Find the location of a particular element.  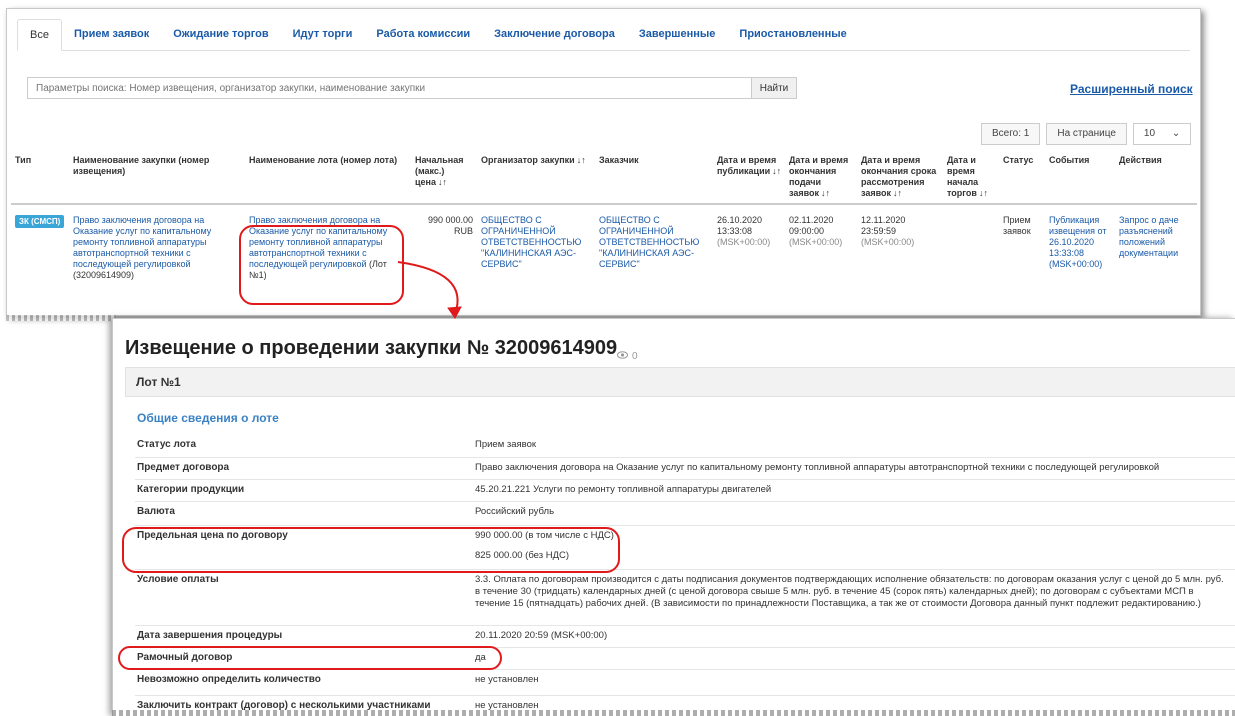

search-bar: Найти is located at coordinates (412, 88).